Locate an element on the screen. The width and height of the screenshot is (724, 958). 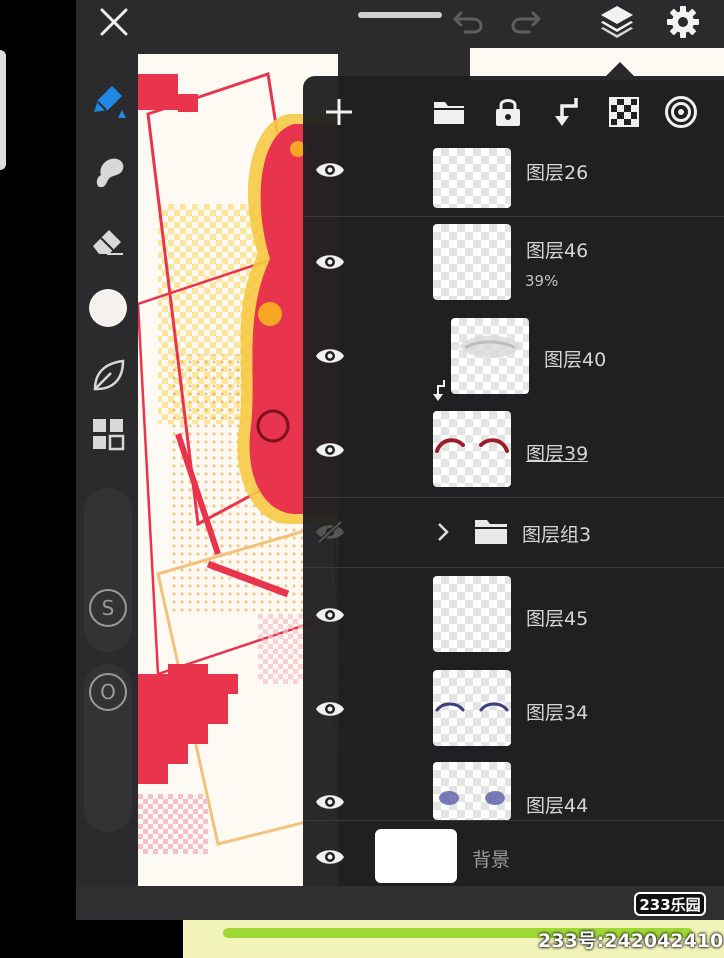
watermark-logo: 233乐园 is located at coordinates (670, 904).